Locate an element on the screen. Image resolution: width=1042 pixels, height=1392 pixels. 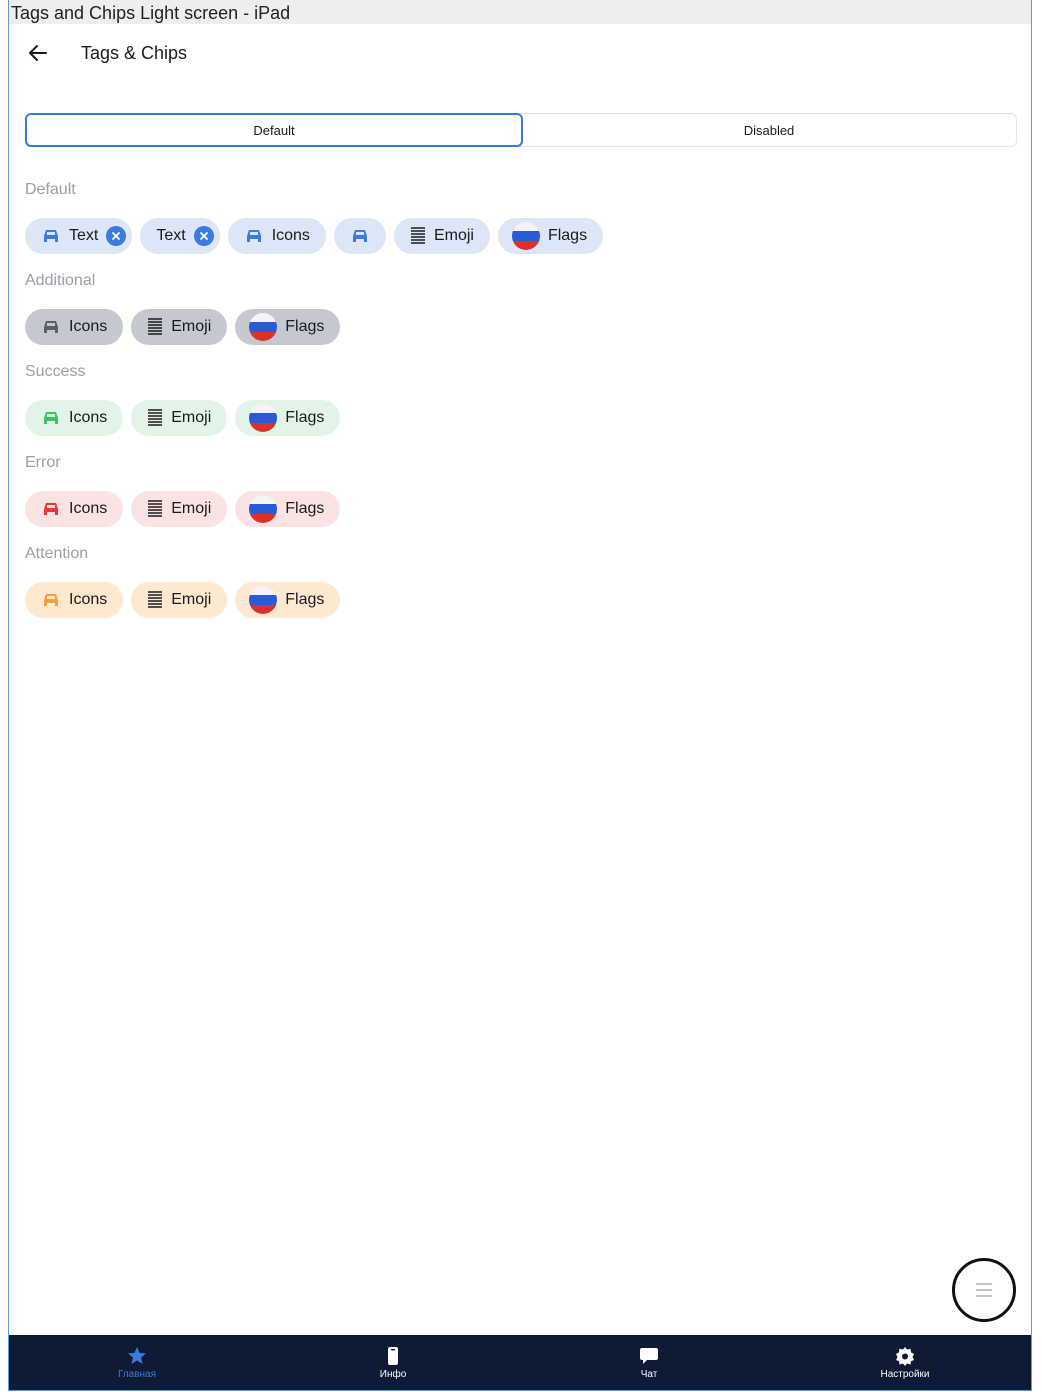
chips-row-attention: Icons Emoji Flags is located at coordinates (183, 600).